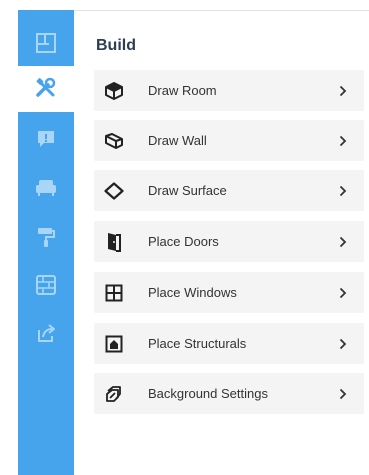 The width and height of the screenshot is (369, 475). I want to click on sidebar-item-paint, so click(46, 237).